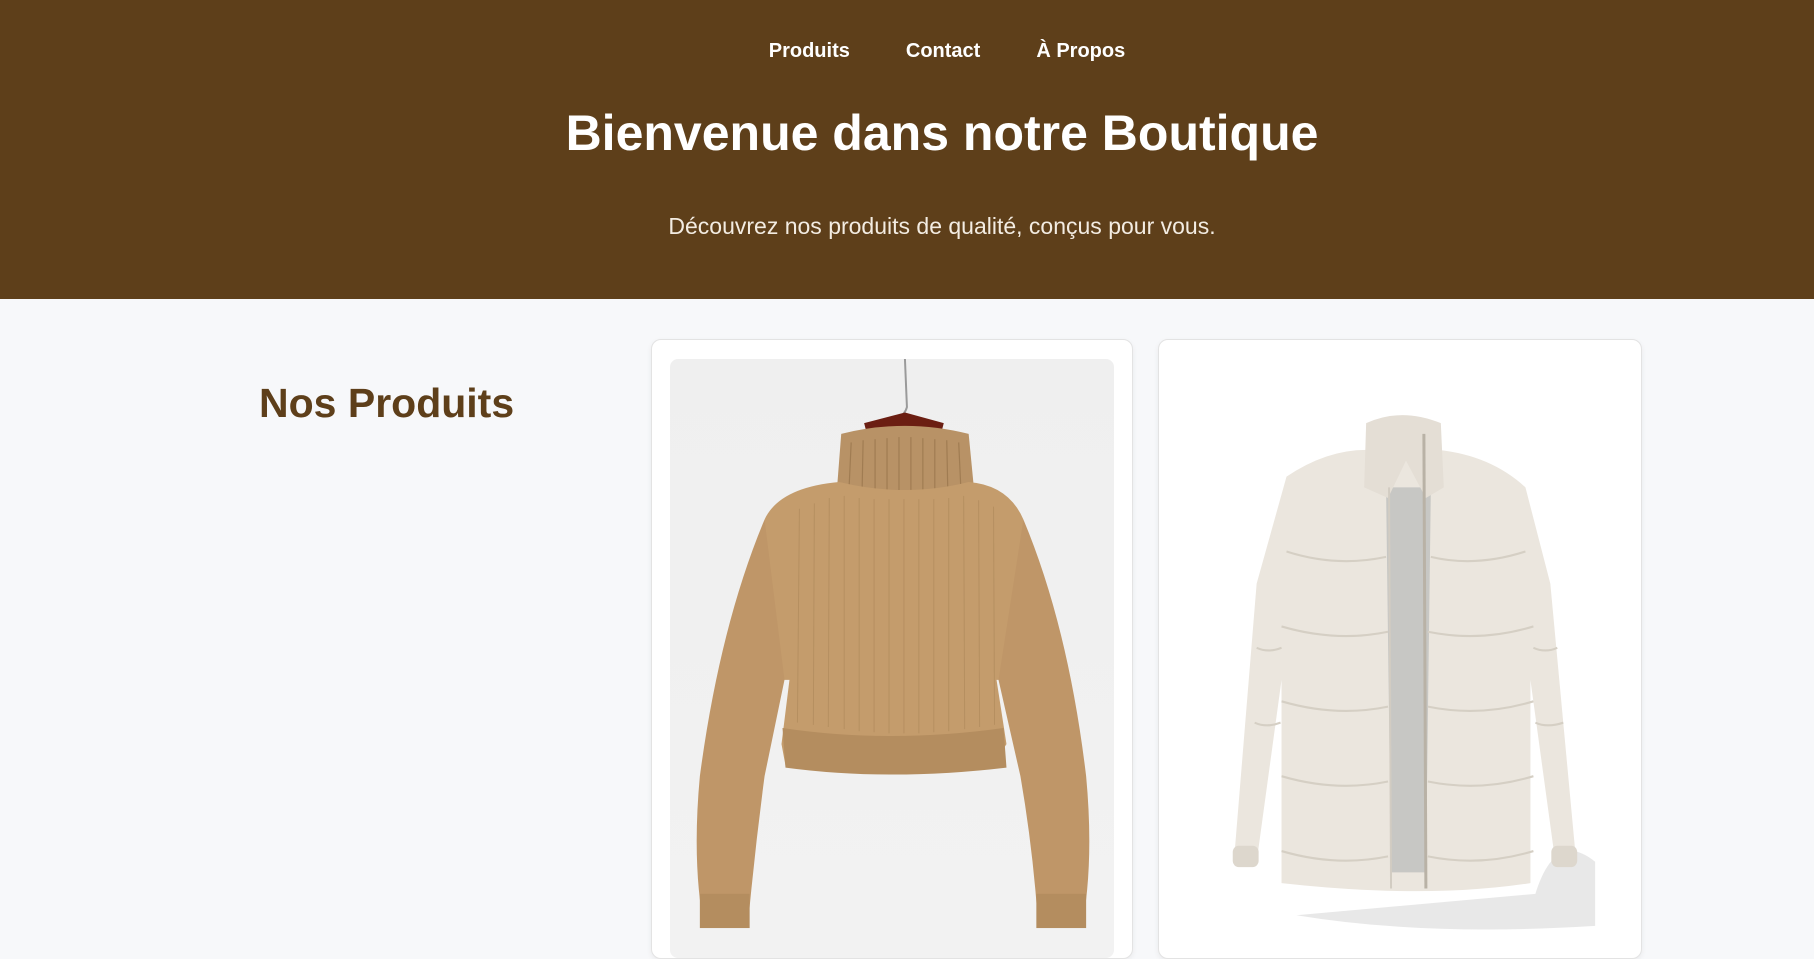 Image resolution: width=1814 pixels, height=959 pixels. What do you see at coordinates (1080, 51) in the screenshot?
I see `nav-link-a-propos: À Propos` at bounding box center [1080, 51].